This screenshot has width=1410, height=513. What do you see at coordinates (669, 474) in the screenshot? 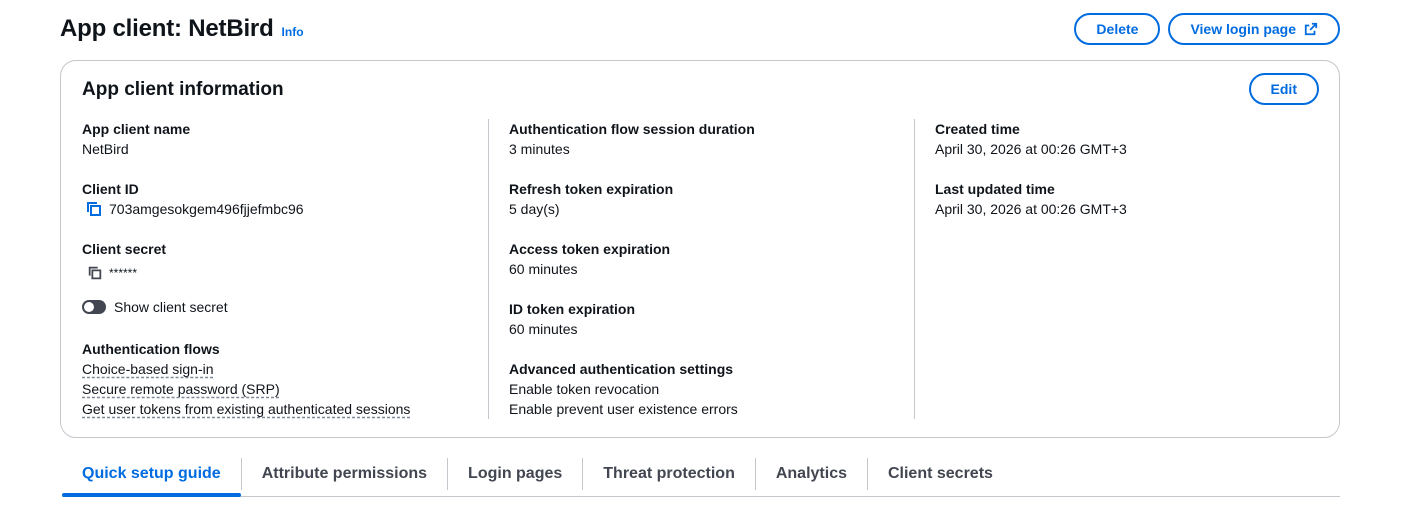
I see `tab-threat-protection: Threat protection` at bounding box center [669, 474].